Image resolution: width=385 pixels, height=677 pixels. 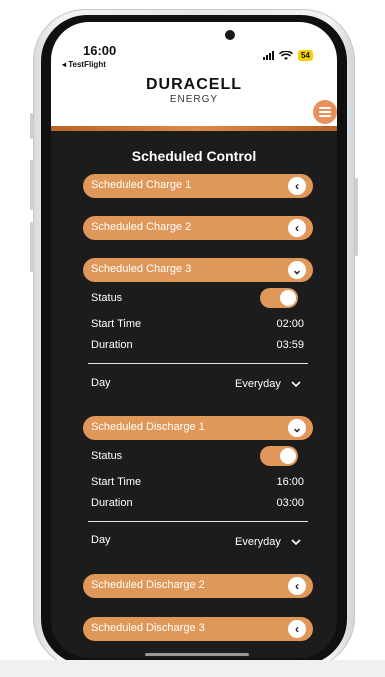 I want to click on status-bar: 16:00 ◂ TestFlight 54, so click(x=194, y=48).